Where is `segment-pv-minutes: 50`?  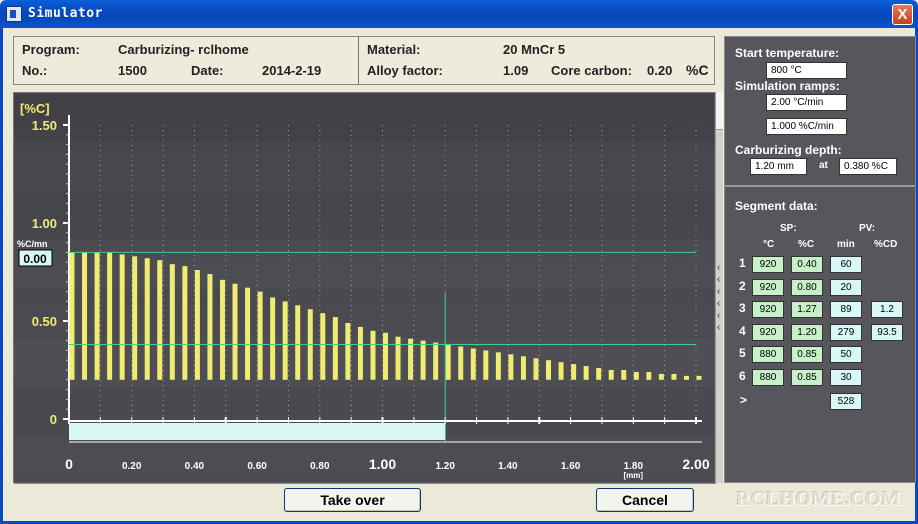 segment-pv-minutes: 50 is located at coordinates (846, 355).